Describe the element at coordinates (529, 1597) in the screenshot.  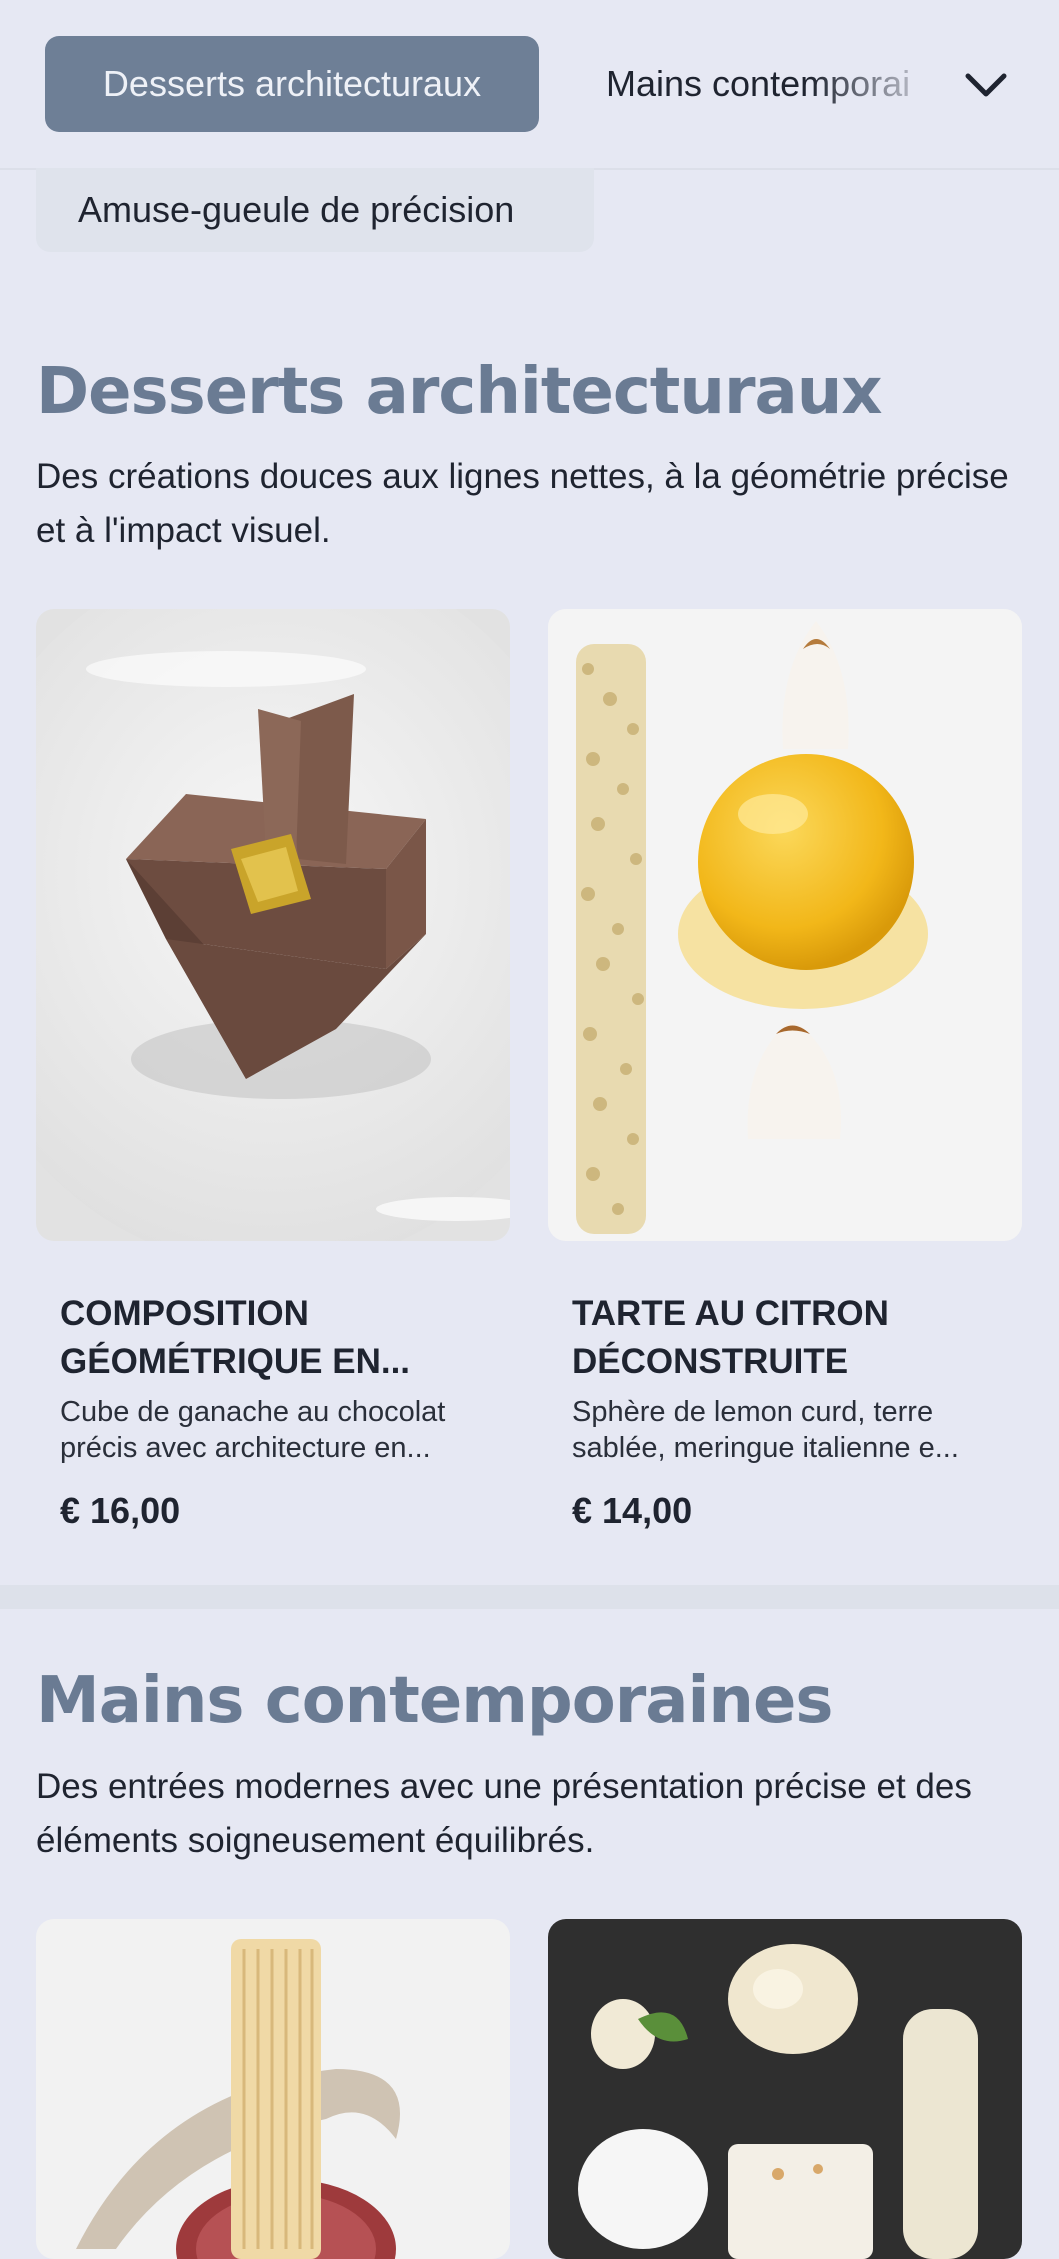
I see `section-divider` at that location.